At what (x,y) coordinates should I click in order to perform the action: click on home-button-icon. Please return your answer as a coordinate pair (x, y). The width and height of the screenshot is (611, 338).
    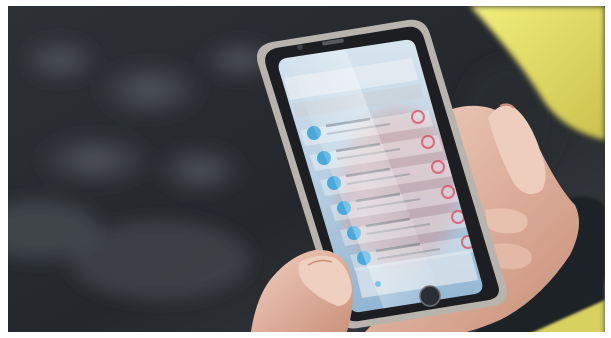
    Looking at the image, I should click on (430, 296).